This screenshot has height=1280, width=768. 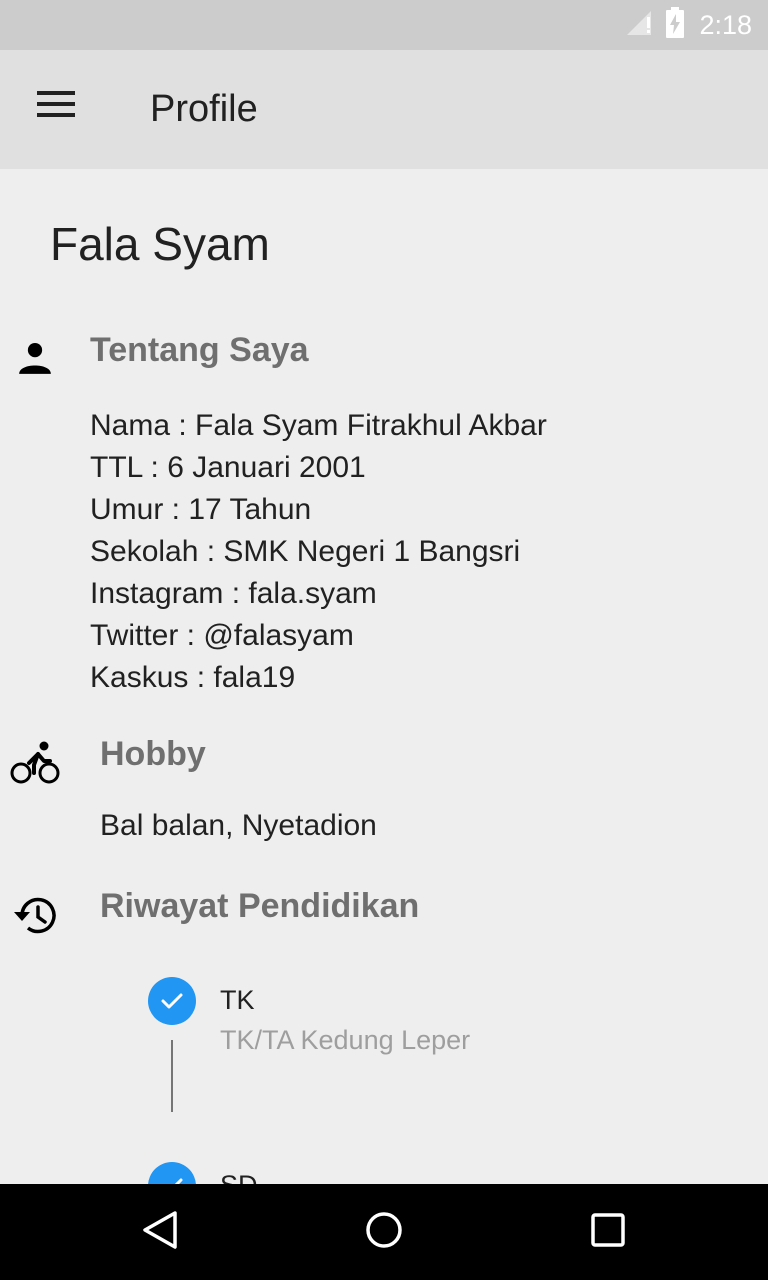 What do you see at coordinates (153, 754) in the screenshot?
I see `hobby-heading: Hobby` at bounding box center [153, 754].